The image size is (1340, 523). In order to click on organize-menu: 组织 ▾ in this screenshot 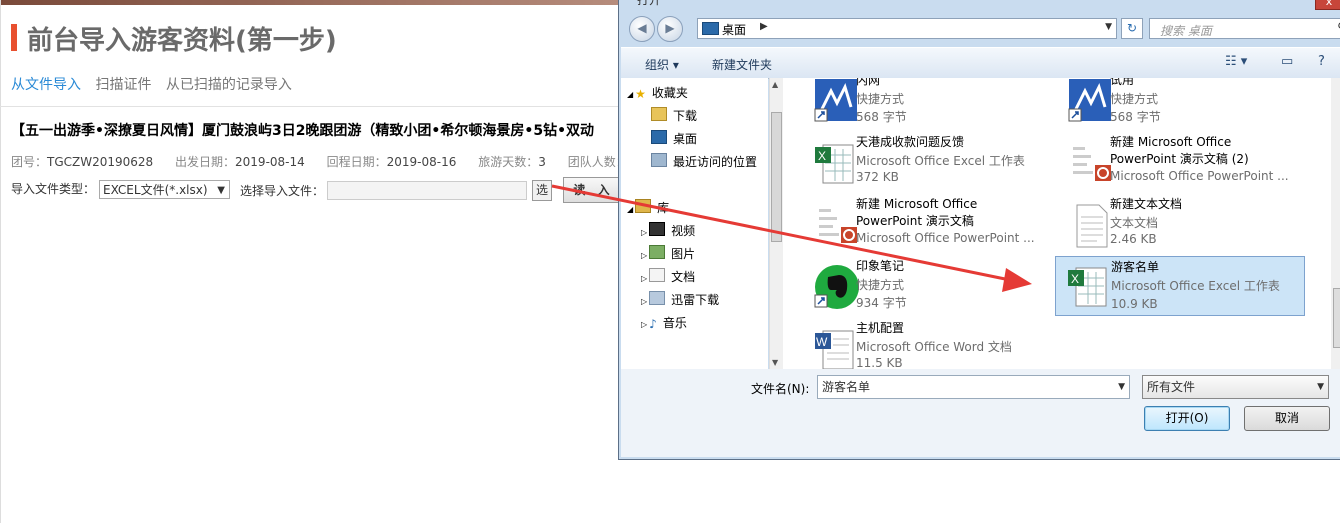, I will do `click(662, 64)`.